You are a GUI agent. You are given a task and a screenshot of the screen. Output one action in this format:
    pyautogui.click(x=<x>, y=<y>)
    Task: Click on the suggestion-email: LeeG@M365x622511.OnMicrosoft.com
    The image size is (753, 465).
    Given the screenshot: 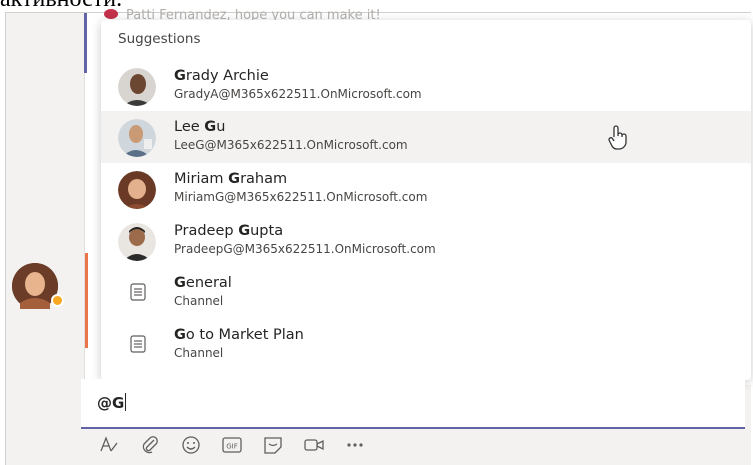 What is the action you would take?
    pyautogui.click(x=291, y=145)
    